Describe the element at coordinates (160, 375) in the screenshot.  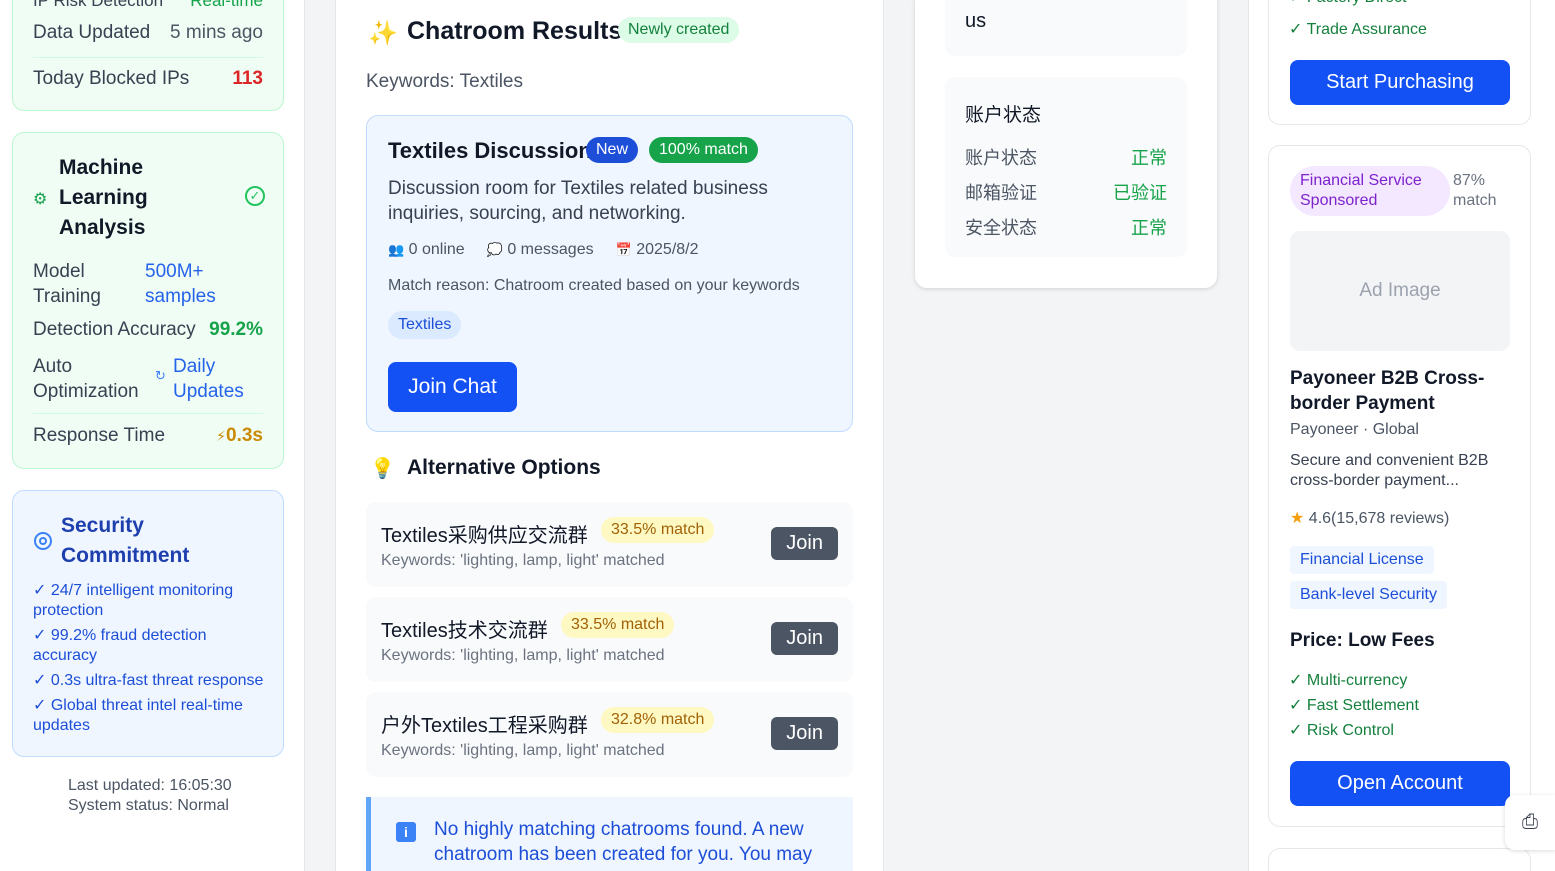
I see `refresh-icon: ↻` at that location.